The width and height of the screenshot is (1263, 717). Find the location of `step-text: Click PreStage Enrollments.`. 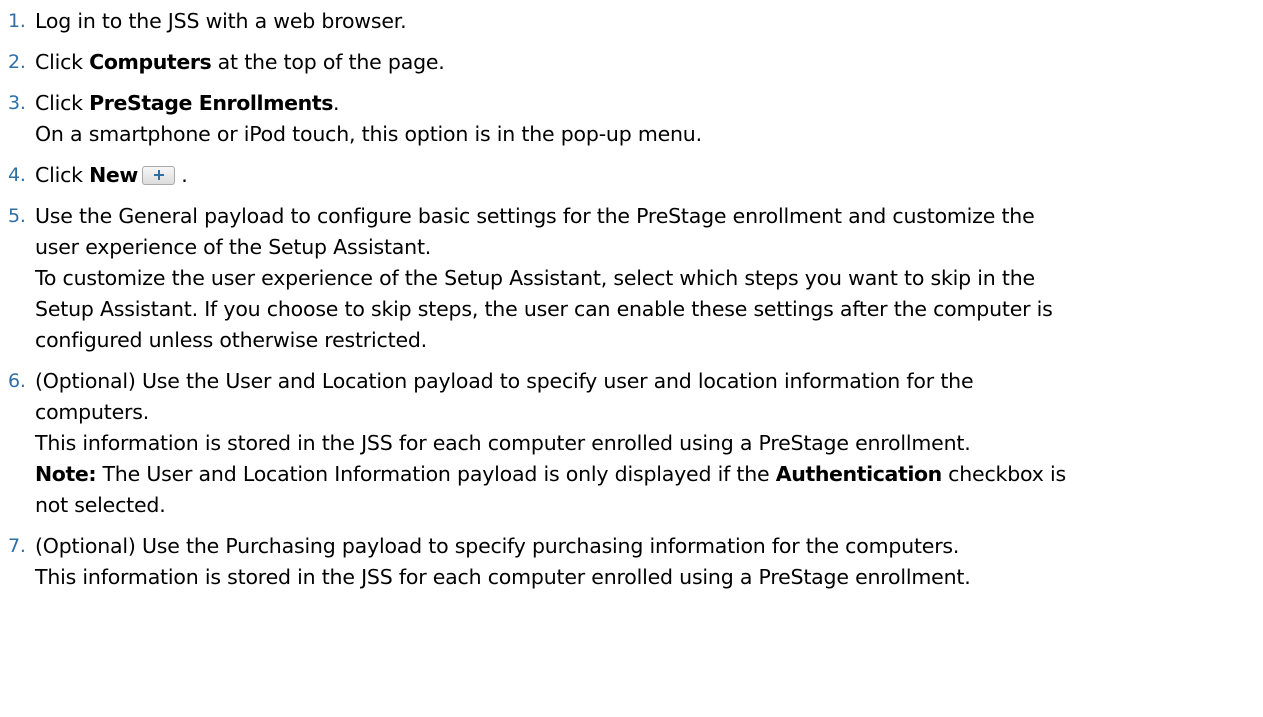

step-text: Click PreStage Enrollments. is located at coordinates (644, 103).